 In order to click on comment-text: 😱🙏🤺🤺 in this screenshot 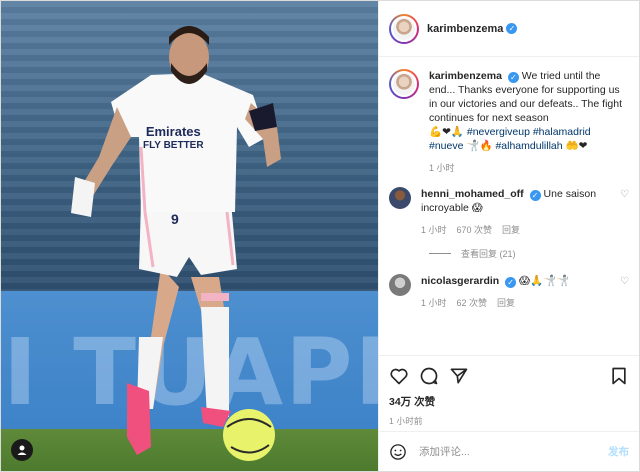, I will do `click(544, 281)`.